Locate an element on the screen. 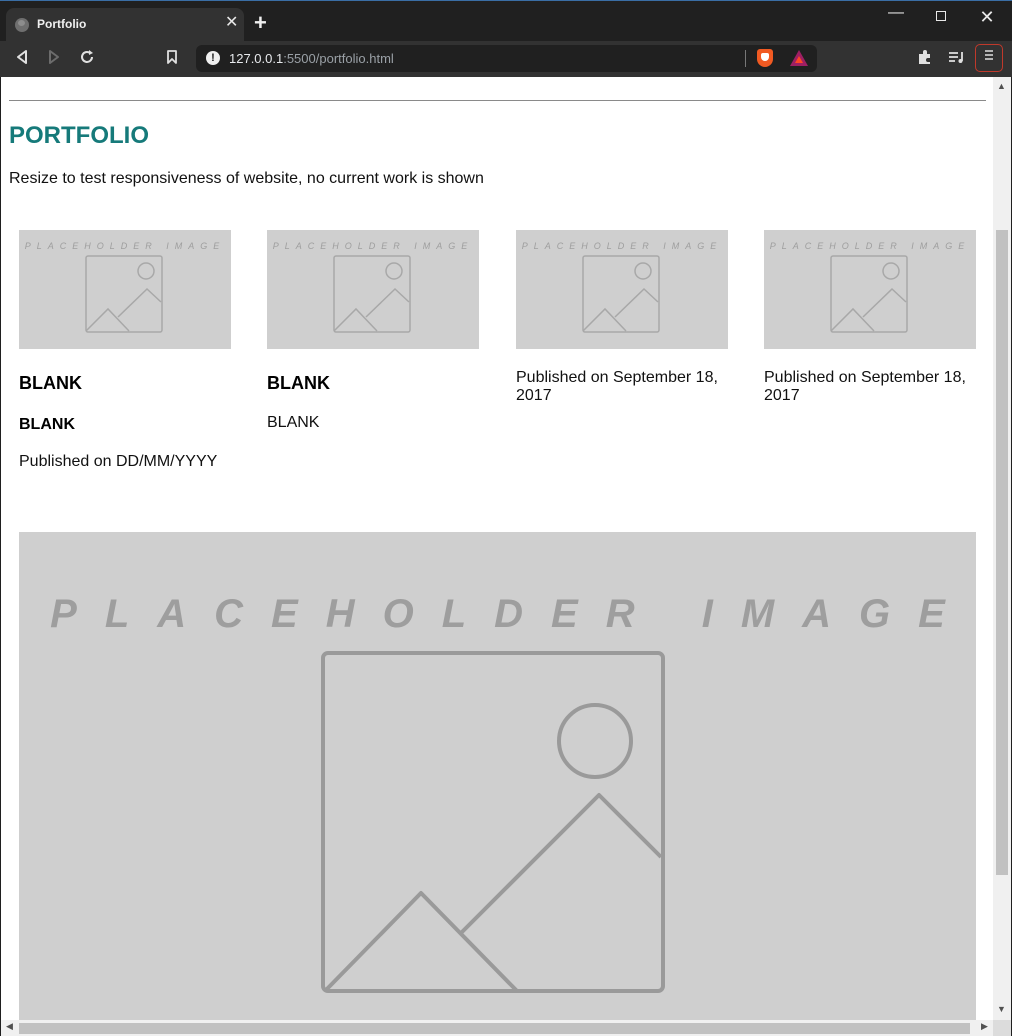 This screenshot has width=1012, height=1036. scroll-down-icon: ▼ is located at coordinates (1001, 1009).